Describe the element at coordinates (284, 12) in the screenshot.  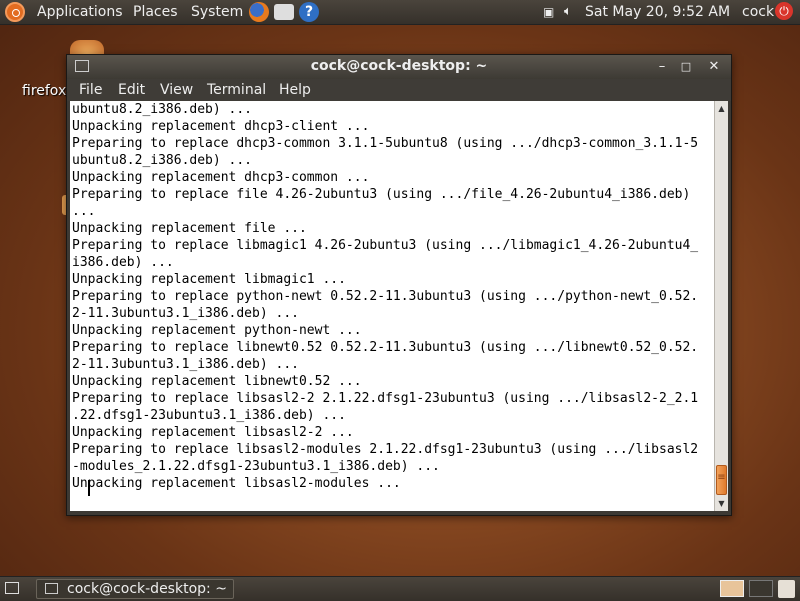
I see `mail-icon` at that location.